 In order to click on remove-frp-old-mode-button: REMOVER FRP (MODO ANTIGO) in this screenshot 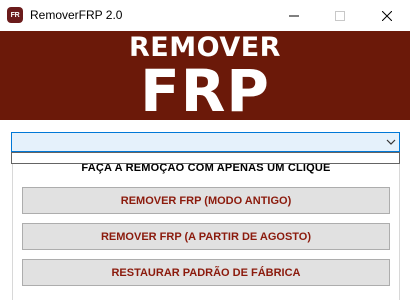, I will do `click(206, 200)`.